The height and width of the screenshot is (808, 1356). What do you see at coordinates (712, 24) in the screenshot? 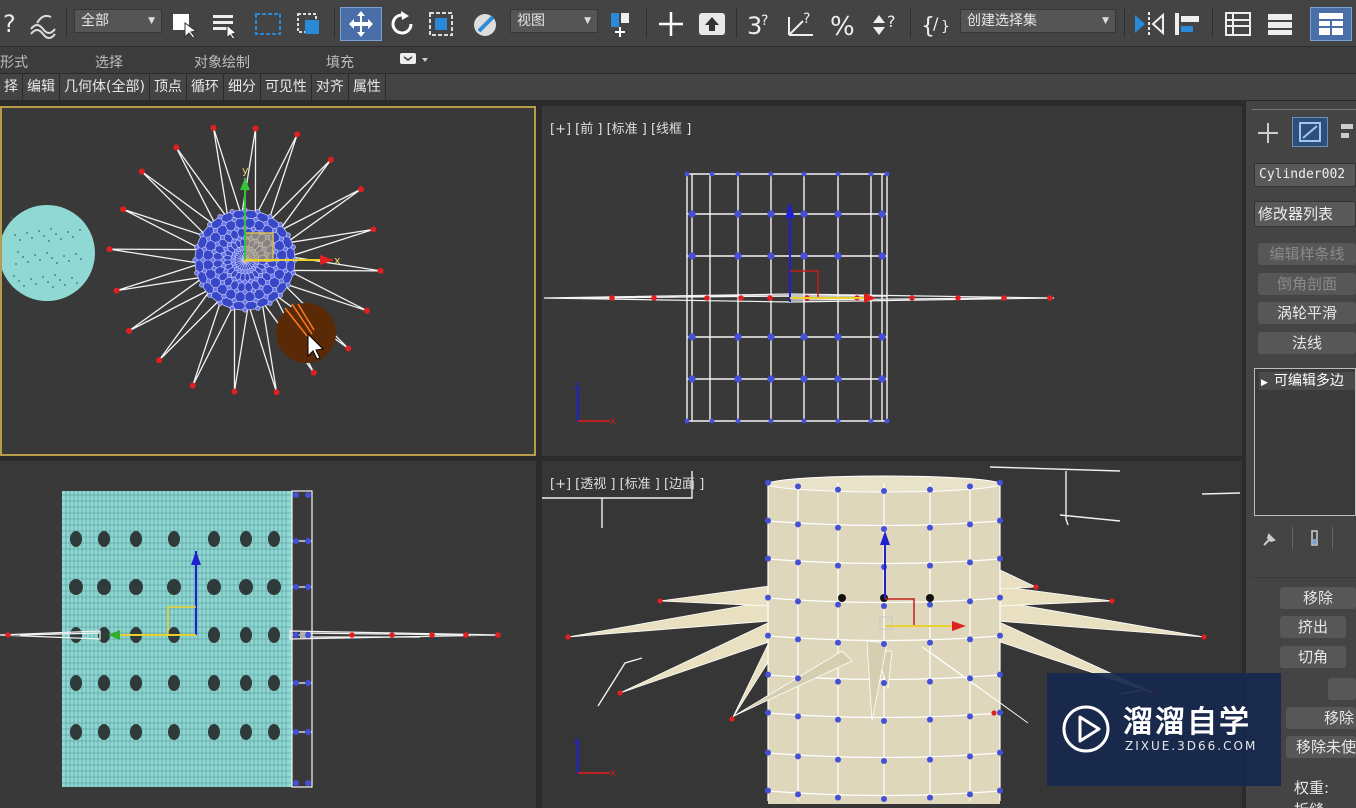
I see `keyboard-shortcut-override-icon` at bounding box center [712, 24].